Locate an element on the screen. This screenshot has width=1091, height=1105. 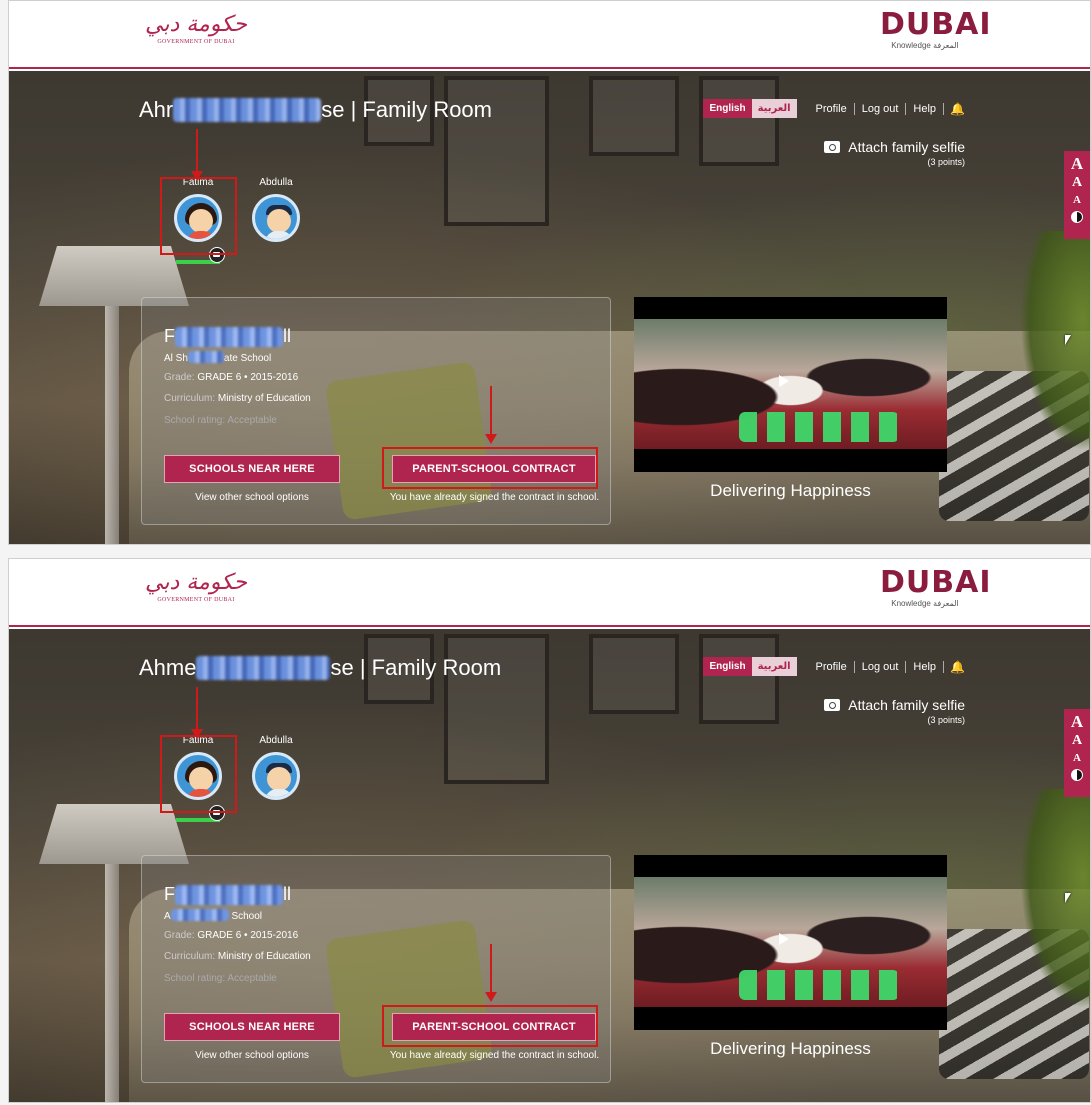
school-name: A School is located at coordinates (213, 915).